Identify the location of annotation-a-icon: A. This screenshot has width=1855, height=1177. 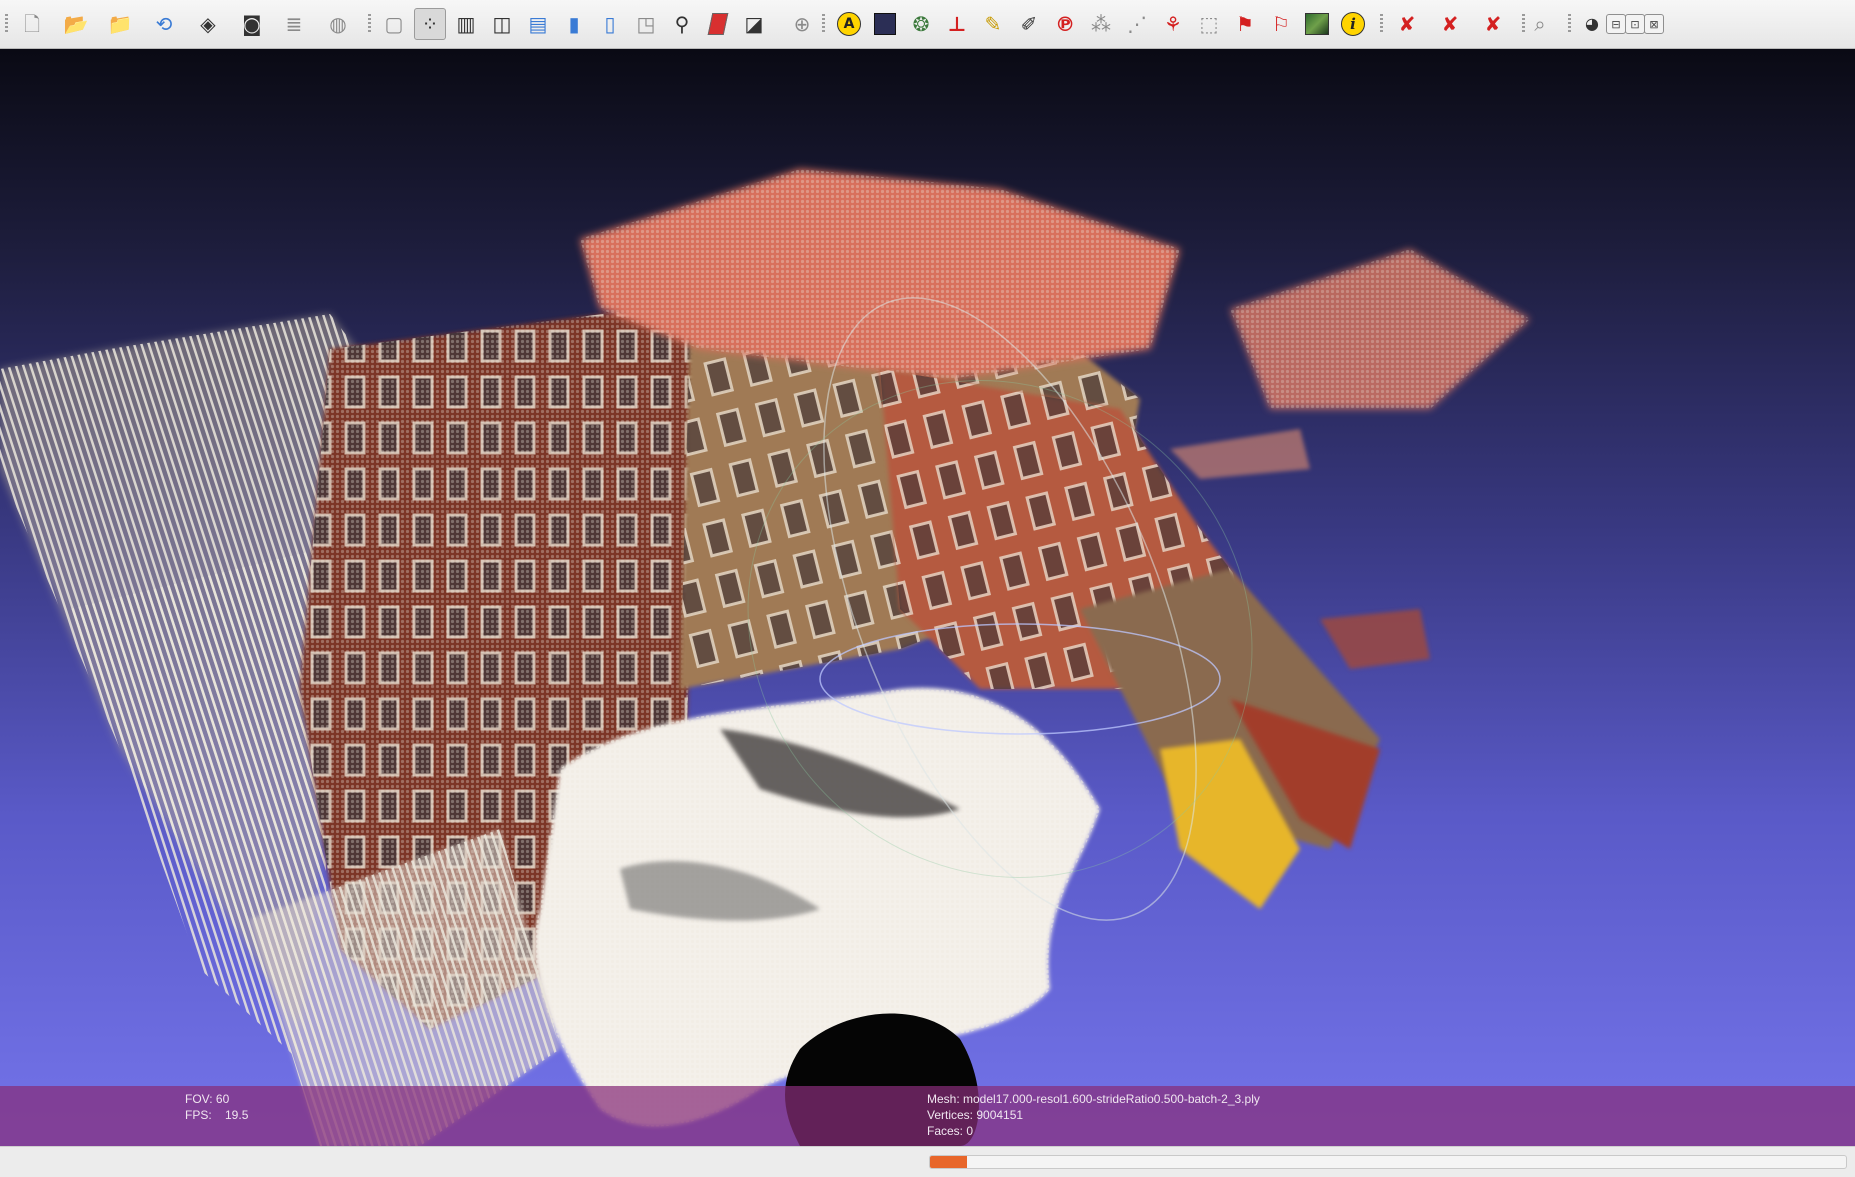
(849, 24).